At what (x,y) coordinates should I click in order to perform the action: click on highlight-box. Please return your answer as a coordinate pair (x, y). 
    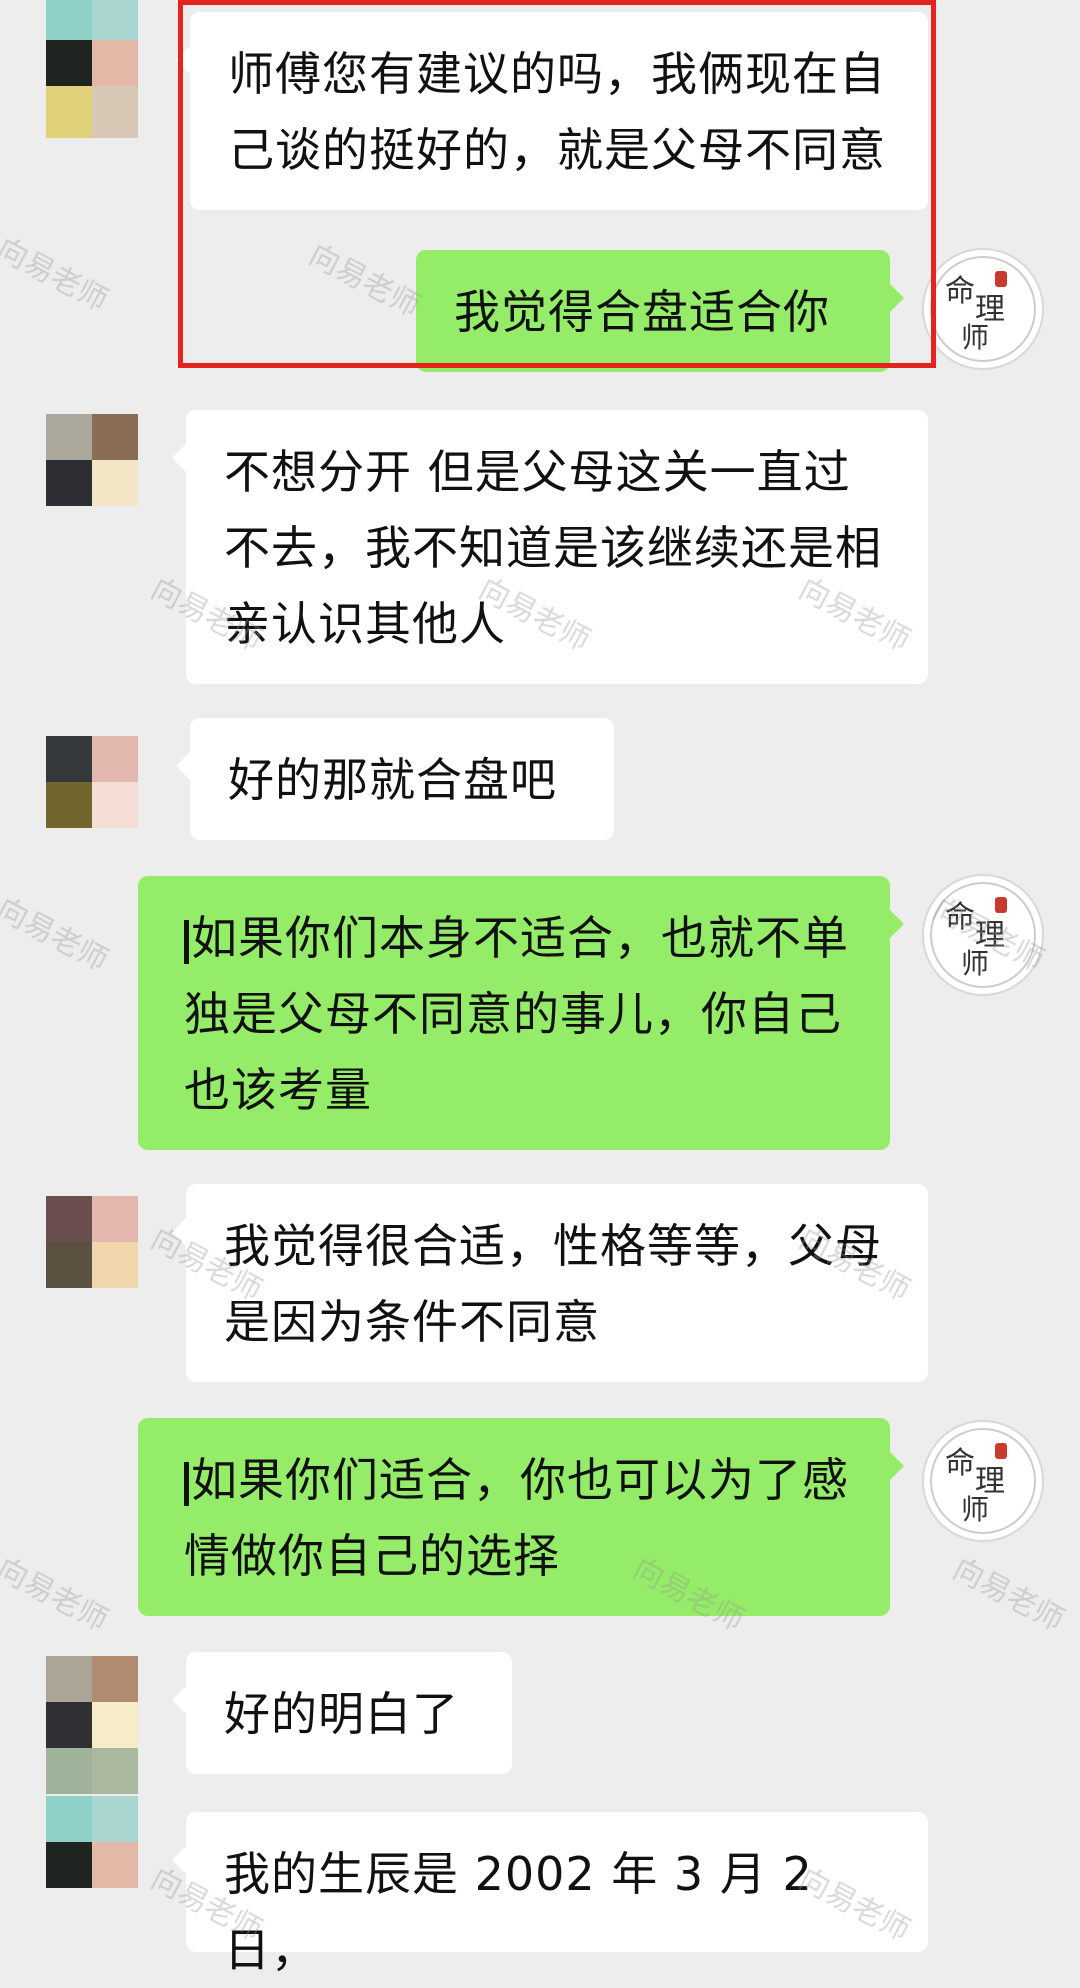
    Looking at the image, I should click on (557, 184).